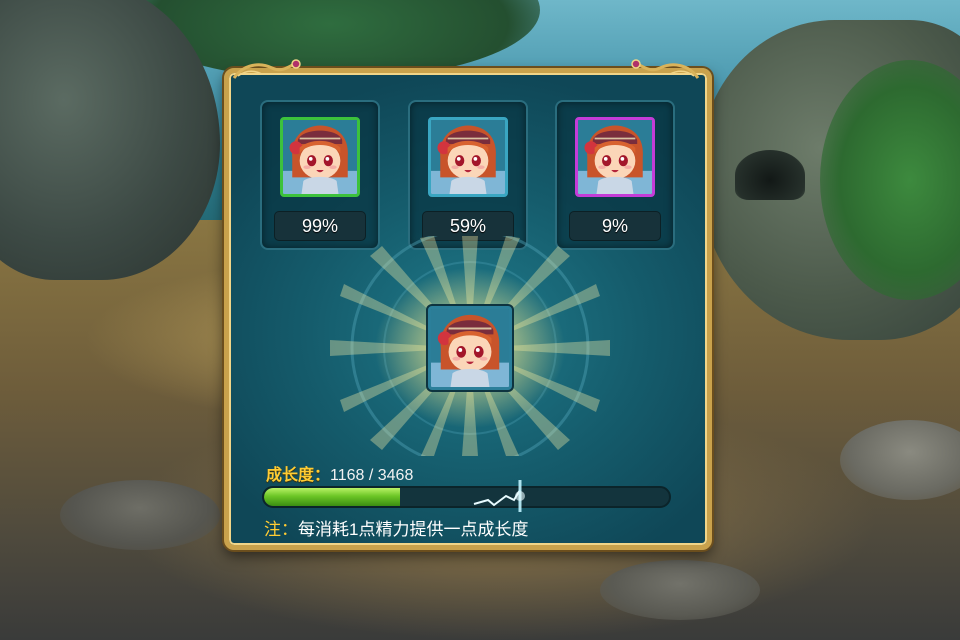  What do you see at coordinates (140, 515) in the screenshot?
I see `rock-bottom-left` at bounding box center [140, 515].